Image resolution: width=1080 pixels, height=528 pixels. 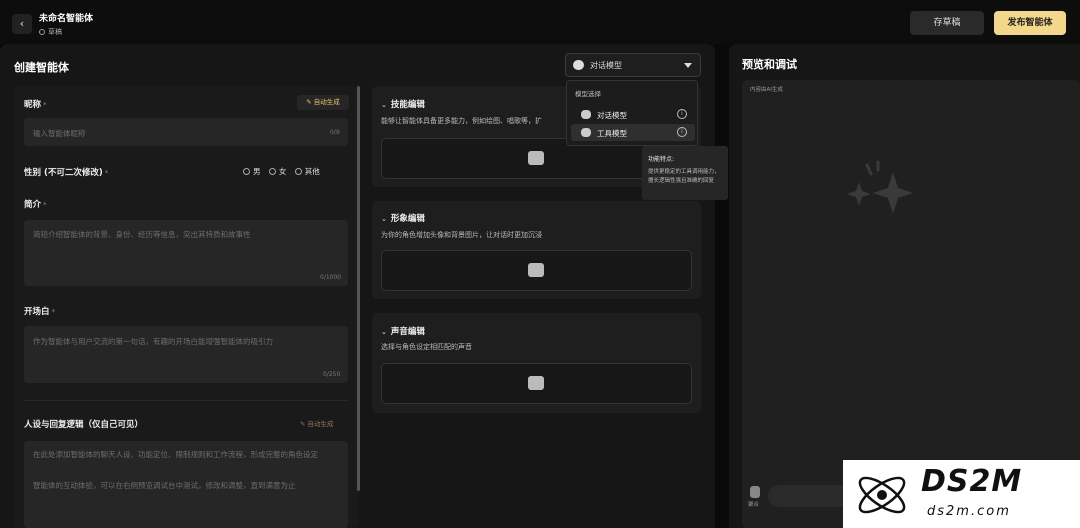 I want to click on nickname-label: 昵称 *, so click(x=35, y=105).